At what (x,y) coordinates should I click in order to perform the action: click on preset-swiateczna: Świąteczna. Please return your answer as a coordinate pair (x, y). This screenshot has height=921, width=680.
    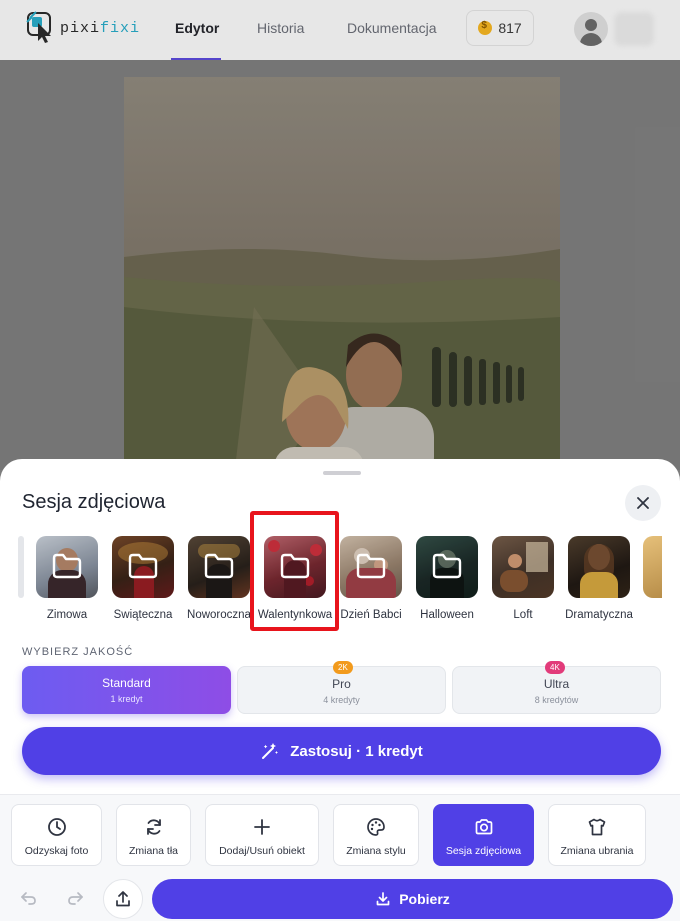
    Looking at the image, I should click on (143, 582).